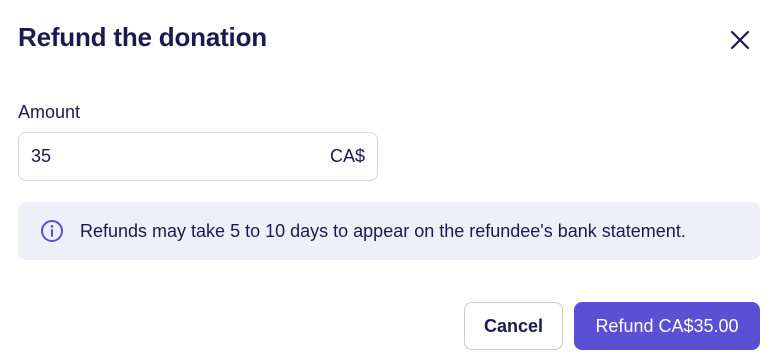 The width and height of the screenshot is (776, 364). I want to click on amount-input, so click(180, 156).